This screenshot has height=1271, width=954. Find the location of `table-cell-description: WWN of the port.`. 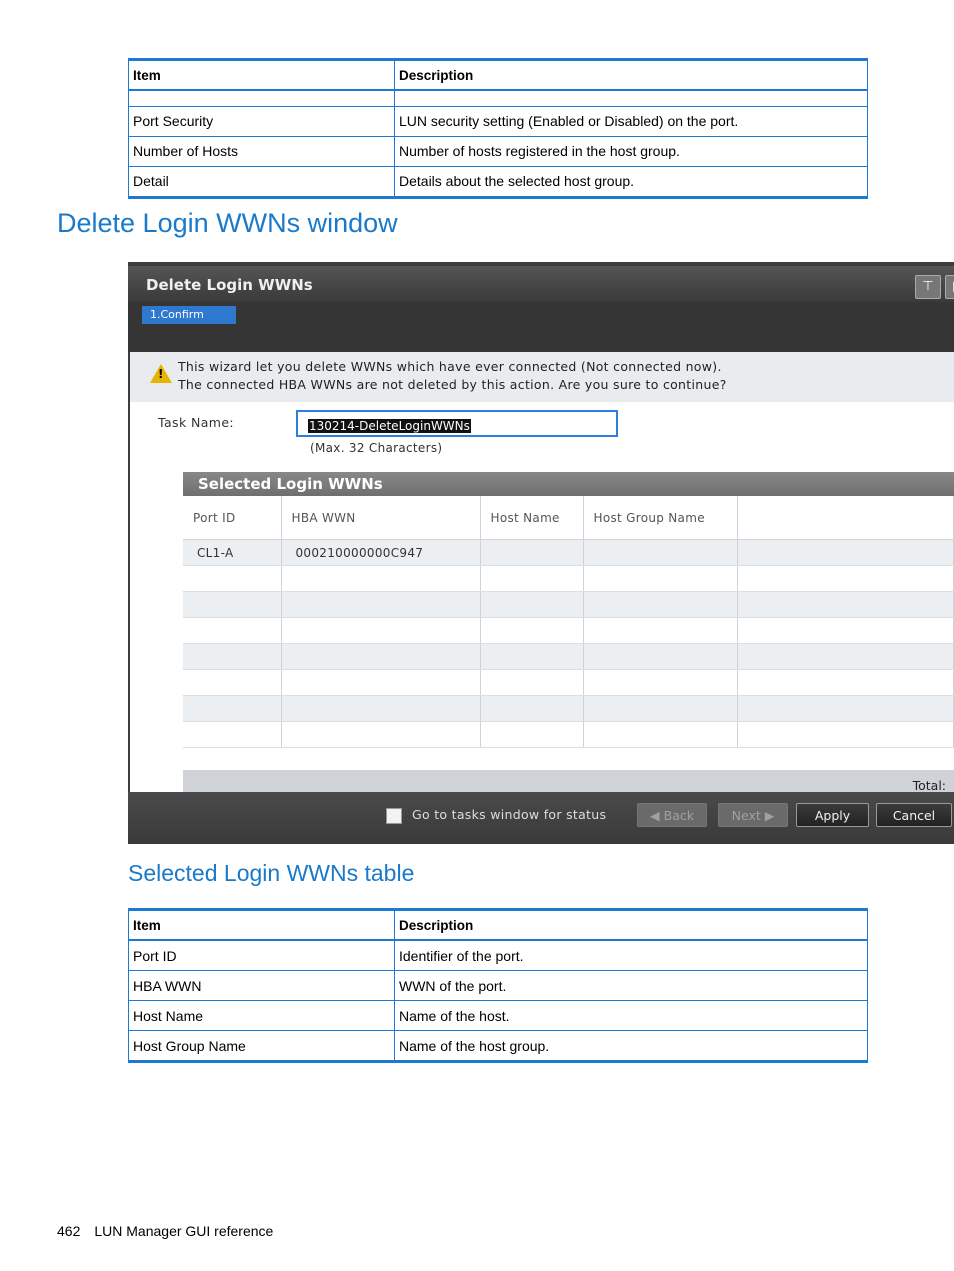

table-cell-description: WWN of the port. is located at coordinates (631, 985).